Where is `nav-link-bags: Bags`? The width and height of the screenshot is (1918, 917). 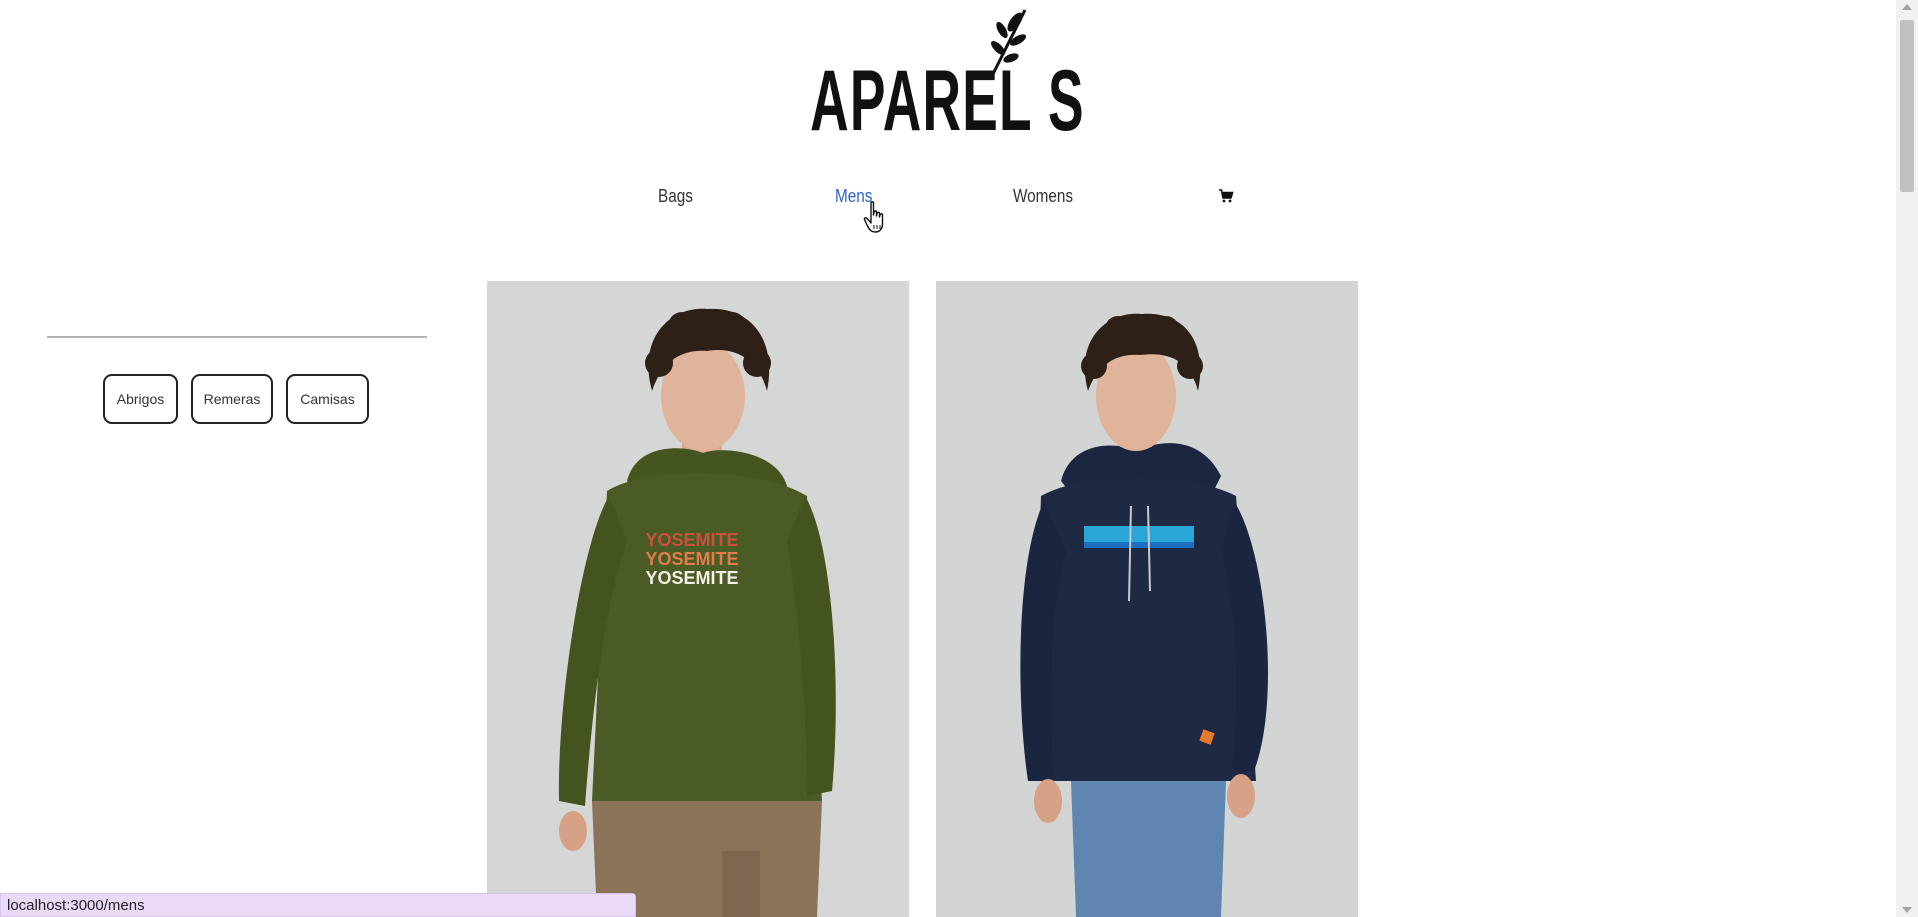 nav-link-bags: Bags is located at coordinates (675, 196).